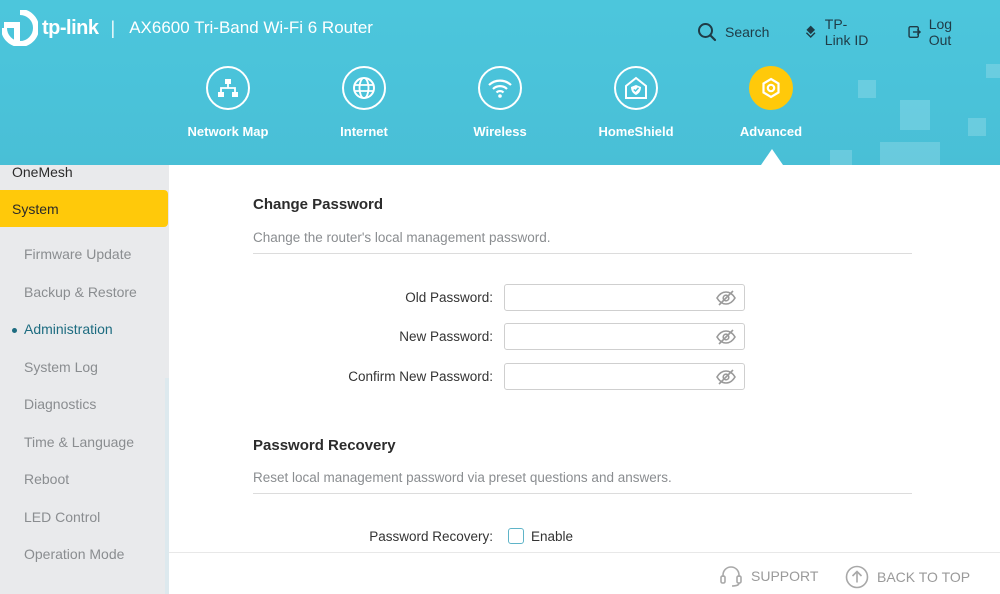  I want to click on sidebar-item-diagnostics: Diagnostics, so click(84, 404).